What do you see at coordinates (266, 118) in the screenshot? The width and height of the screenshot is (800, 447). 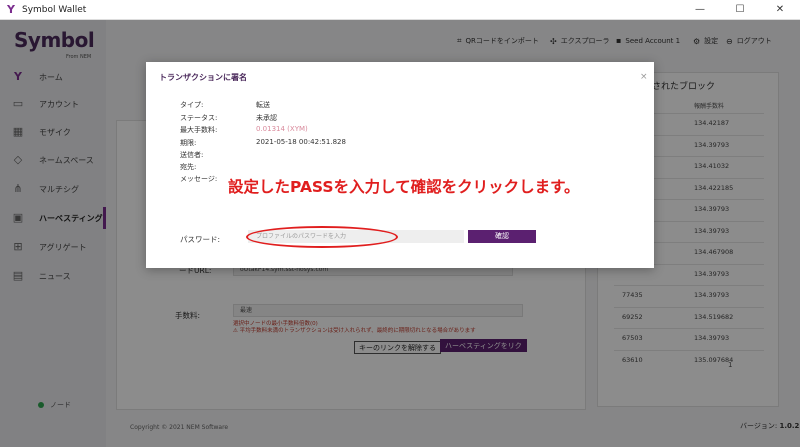 I see `status-value: 未承認` at bounding box center [266, 118].